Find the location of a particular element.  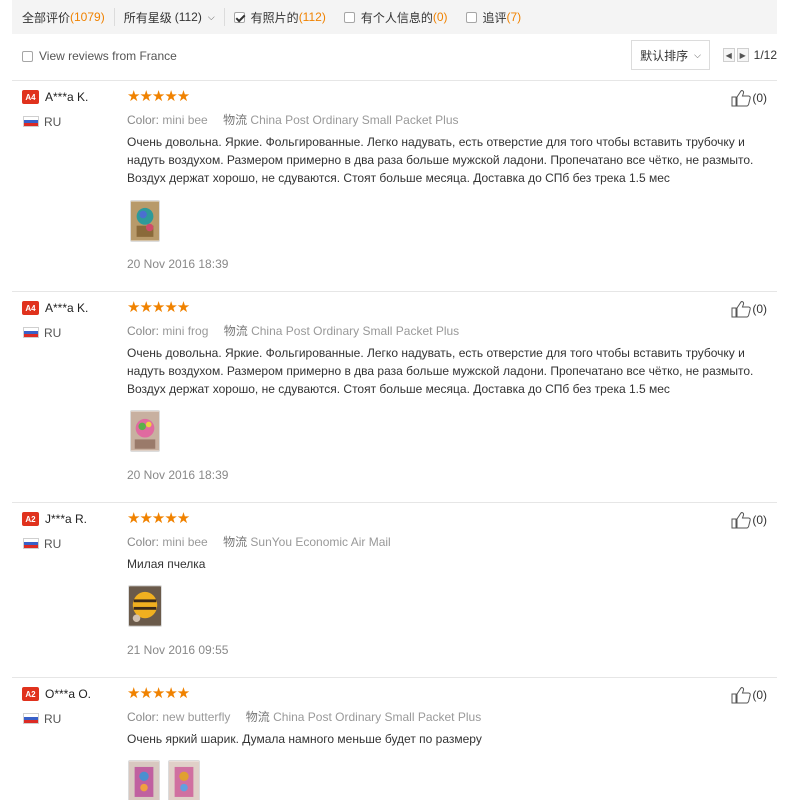

view-reviews-from-france: View reviews from France is located at coordinates (99, 56).